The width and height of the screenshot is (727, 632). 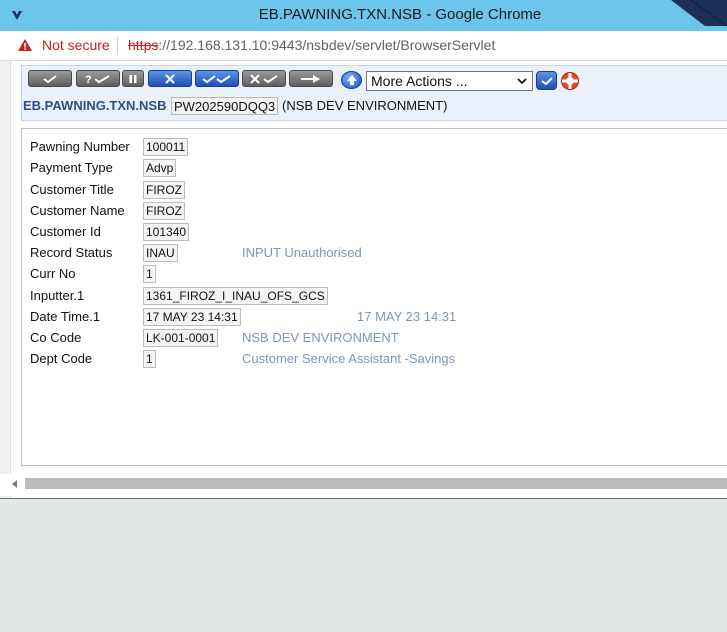 I want to click on authorise-icon, so click(x=217, y=78).